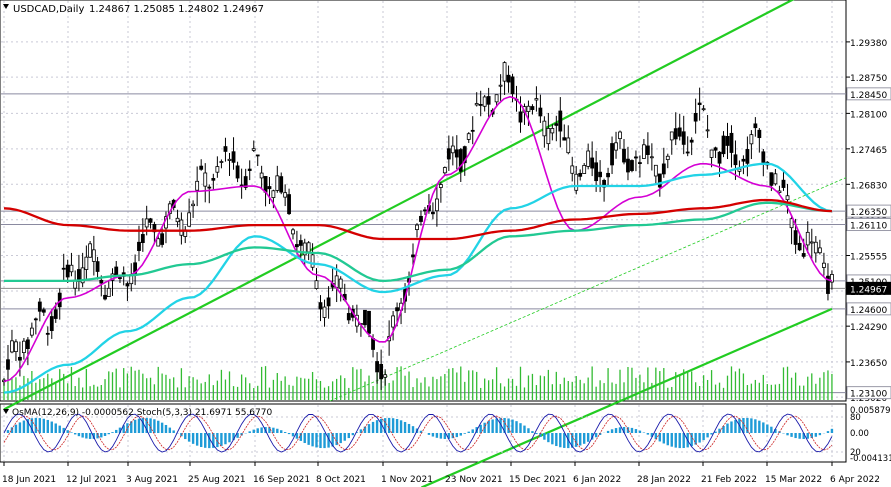  I want to click on time-tick-label: 18 Jun 2021, so click(29, 480).